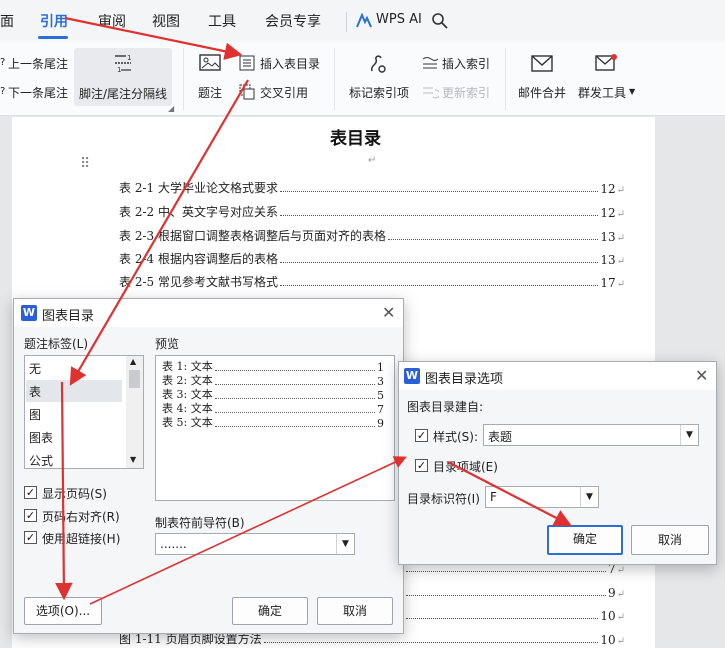 This screenshot has height=648, width=725. Describe the element at coordinates (123, 64) in the screenshot. I see `footnote-separator-icon: 11` at that location.